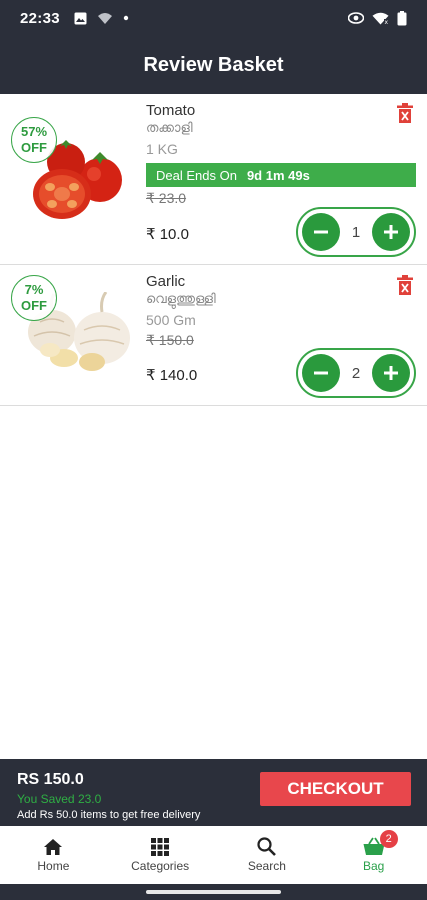  Describe the element at coordinates (104, 18) in the screenshot. I see `wifi-off-icon` at that location.